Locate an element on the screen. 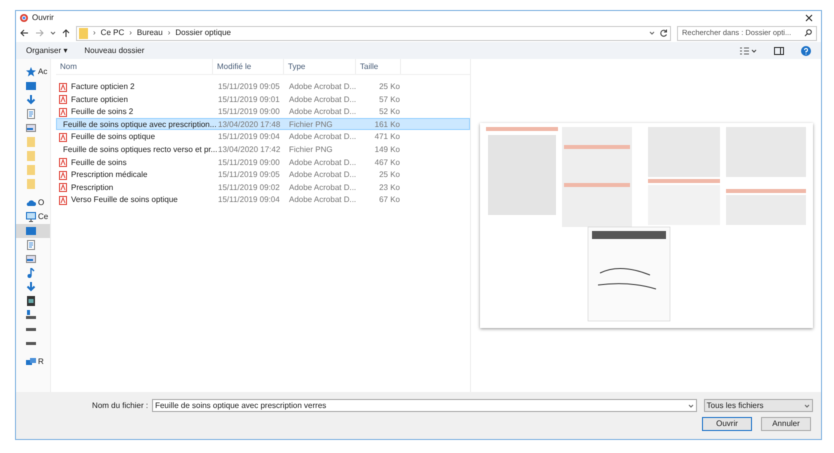  star-icon is located at coordinates (31, 72).